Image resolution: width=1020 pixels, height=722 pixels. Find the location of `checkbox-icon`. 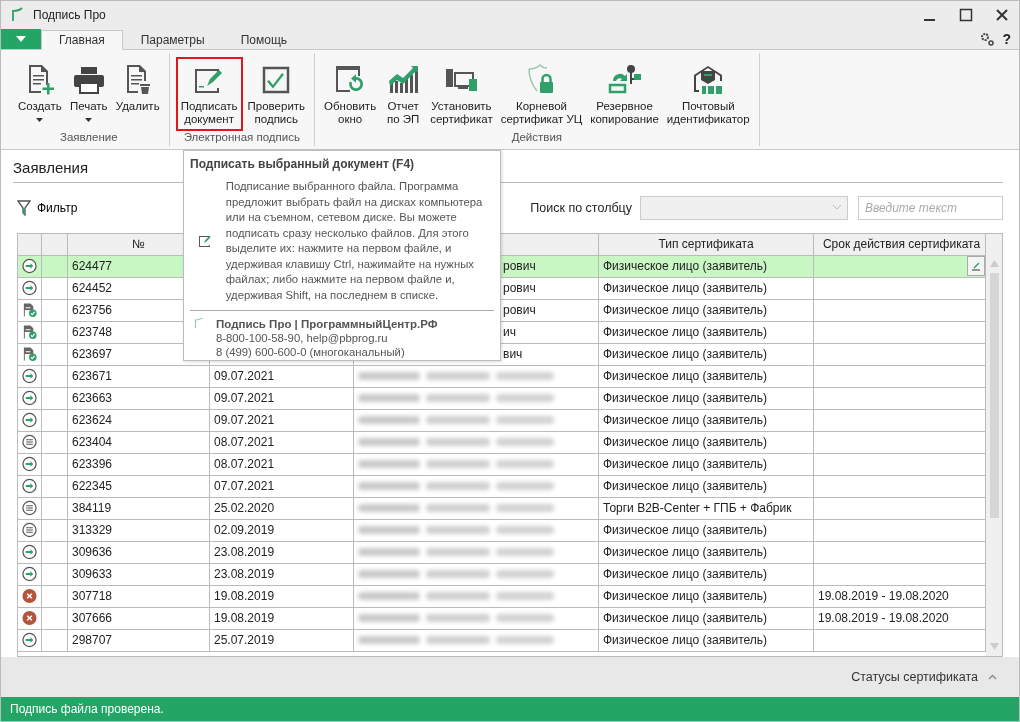

checkbox-icon is located at coordinates (276, 80).